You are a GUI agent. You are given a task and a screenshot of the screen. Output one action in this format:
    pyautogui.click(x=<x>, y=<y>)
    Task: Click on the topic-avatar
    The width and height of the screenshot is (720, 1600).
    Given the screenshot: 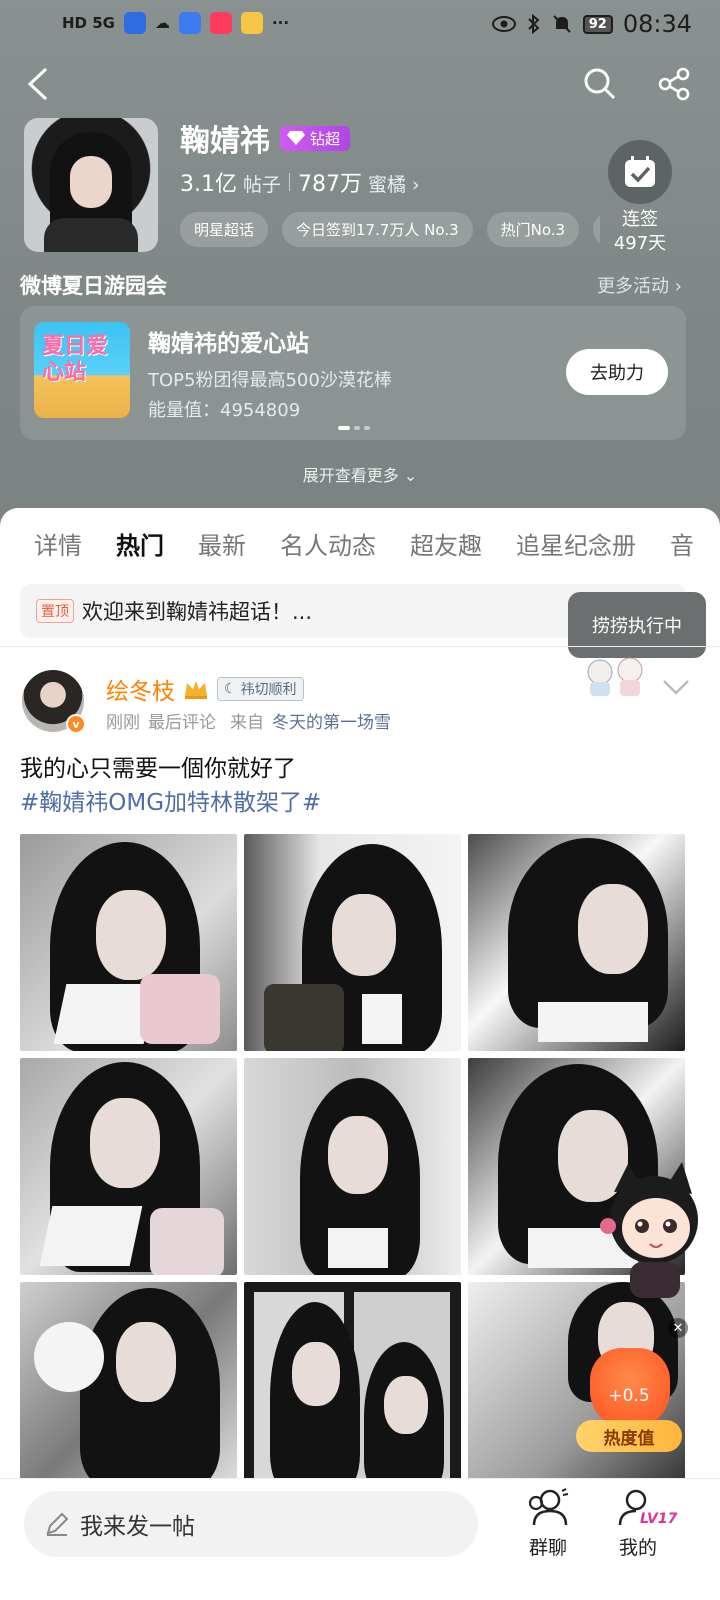 What is the action you would take?
    pyautogui.click(x=91, y=185)
    